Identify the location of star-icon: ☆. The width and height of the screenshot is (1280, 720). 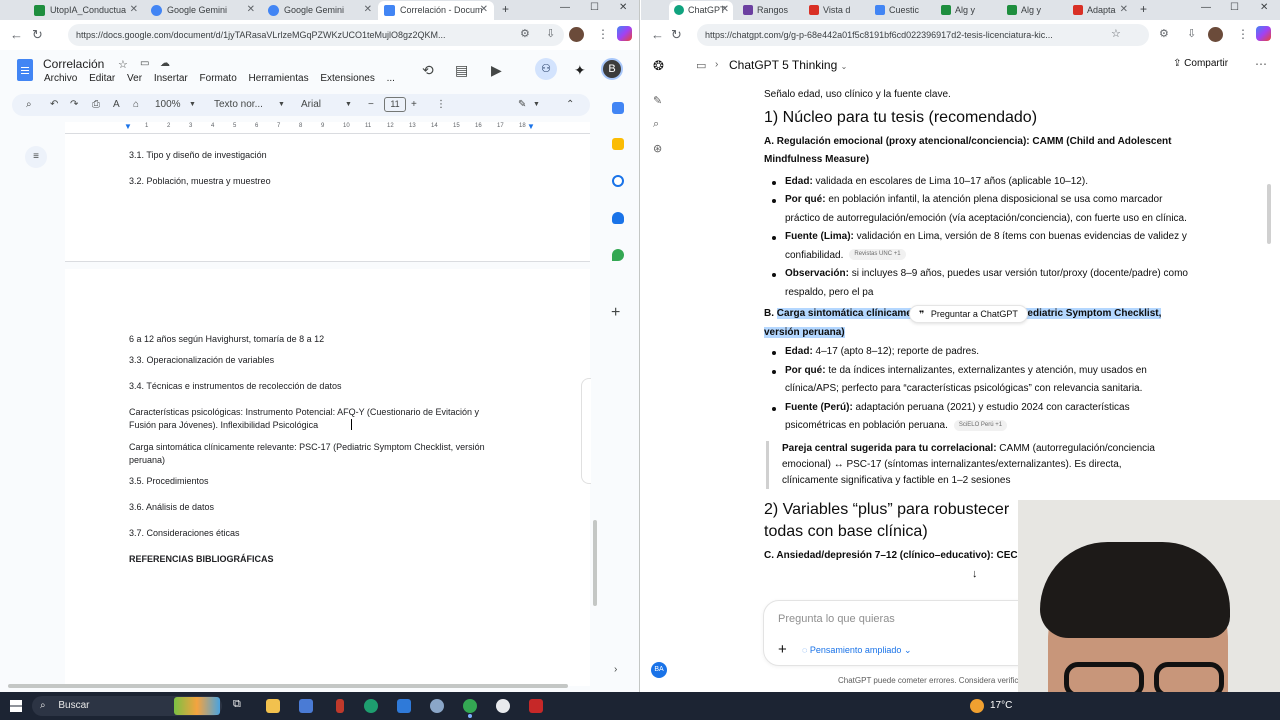
(123, 64).